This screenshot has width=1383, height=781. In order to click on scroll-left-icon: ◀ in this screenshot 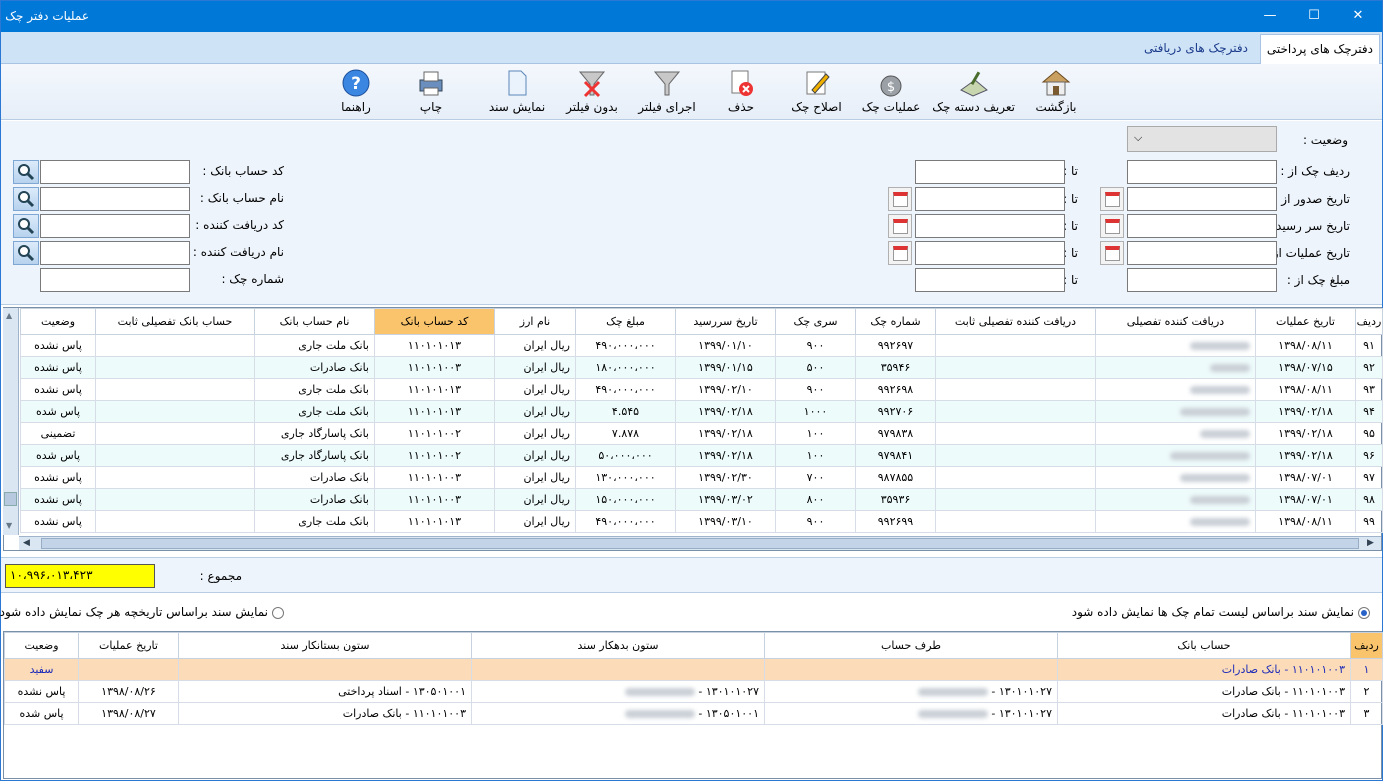, I will do `click(26, 543)`.